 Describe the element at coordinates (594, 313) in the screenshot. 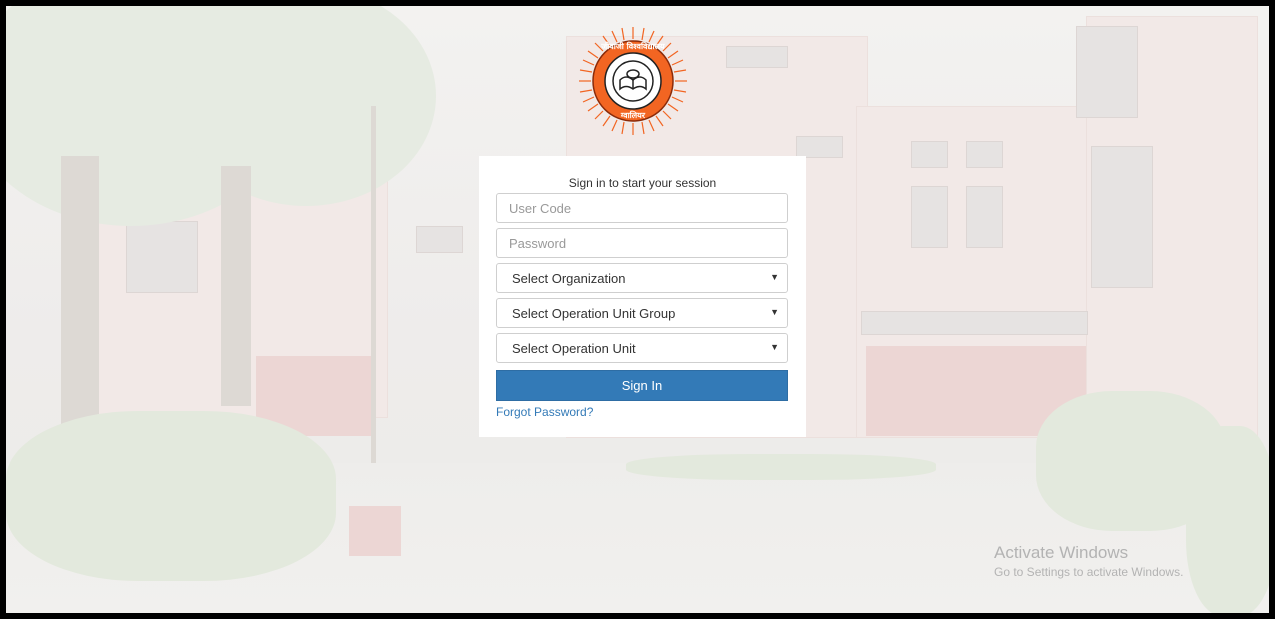

I see `operation-unit-group-select-value: Select Operation Unit Group` at that location.